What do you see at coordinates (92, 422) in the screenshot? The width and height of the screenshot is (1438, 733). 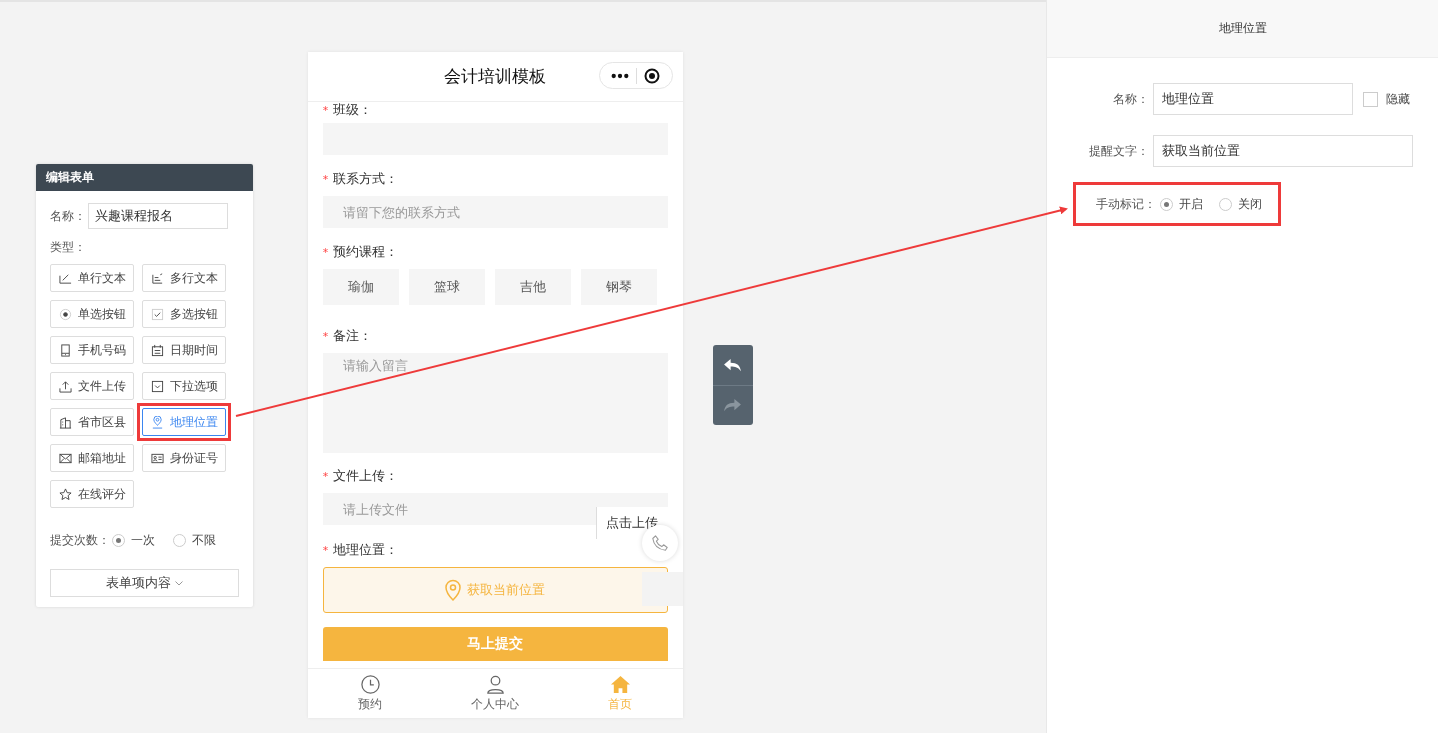 I see `field-type-button: 省市区县` at bounding box center [92, 422].